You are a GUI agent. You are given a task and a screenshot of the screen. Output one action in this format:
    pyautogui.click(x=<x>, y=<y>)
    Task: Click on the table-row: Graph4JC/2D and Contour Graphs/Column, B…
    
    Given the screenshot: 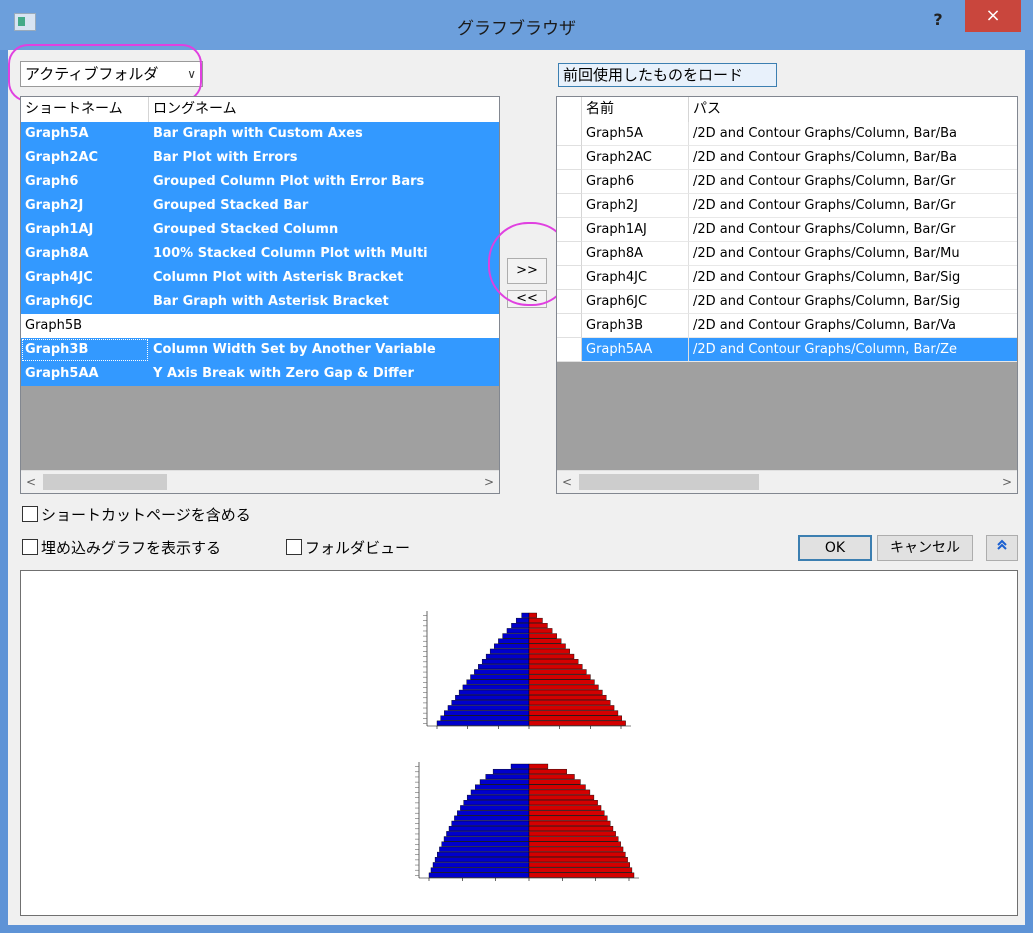 What is the action you would take?
    pyautogui.click(x=787, y=278)
    